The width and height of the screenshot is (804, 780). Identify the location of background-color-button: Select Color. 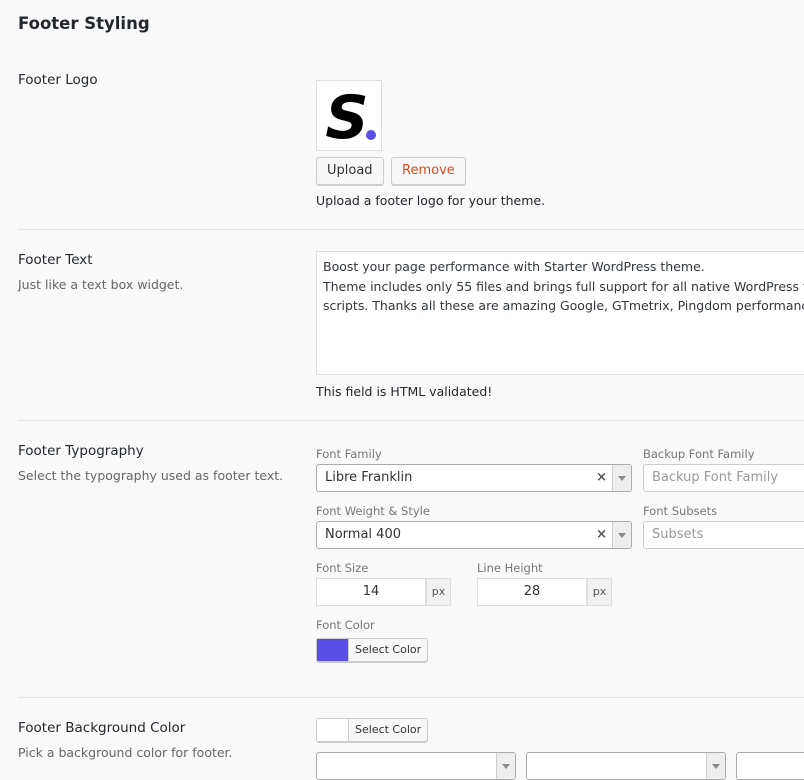
(372, 730).